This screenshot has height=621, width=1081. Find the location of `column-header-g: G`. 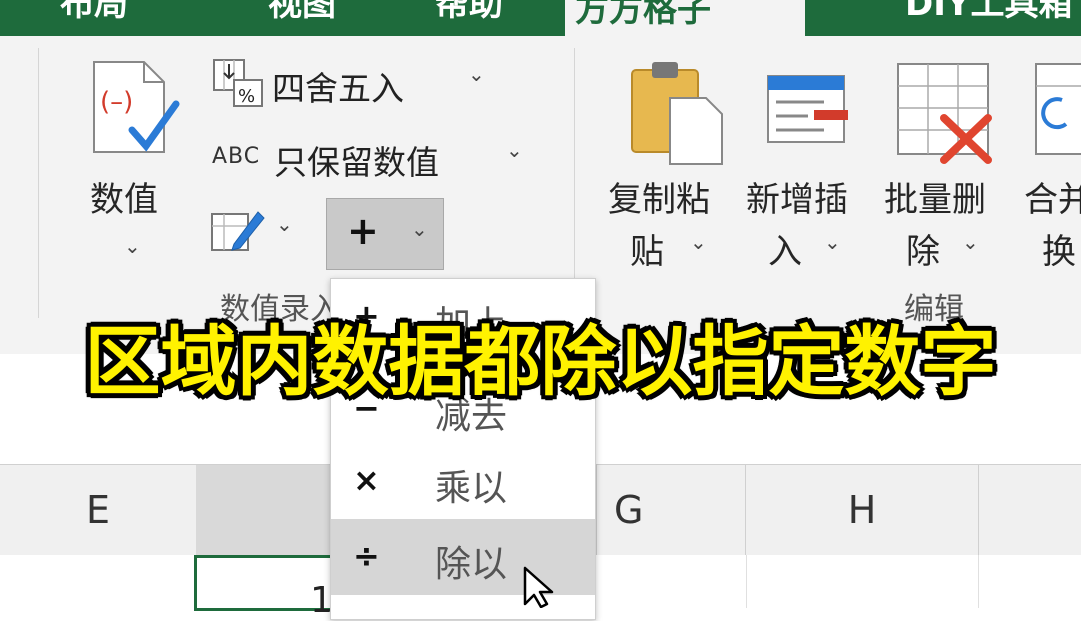

column-header-g: G is located at coordinates (671, 510).